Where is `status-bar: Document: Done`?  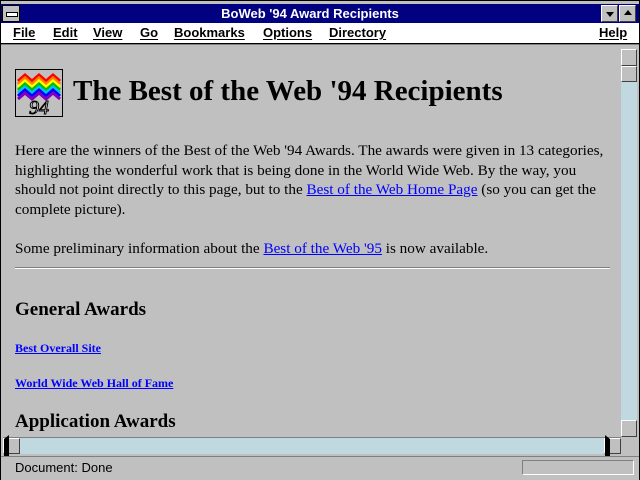
status-bar: Document: Done is located at coordinates (320, 468).